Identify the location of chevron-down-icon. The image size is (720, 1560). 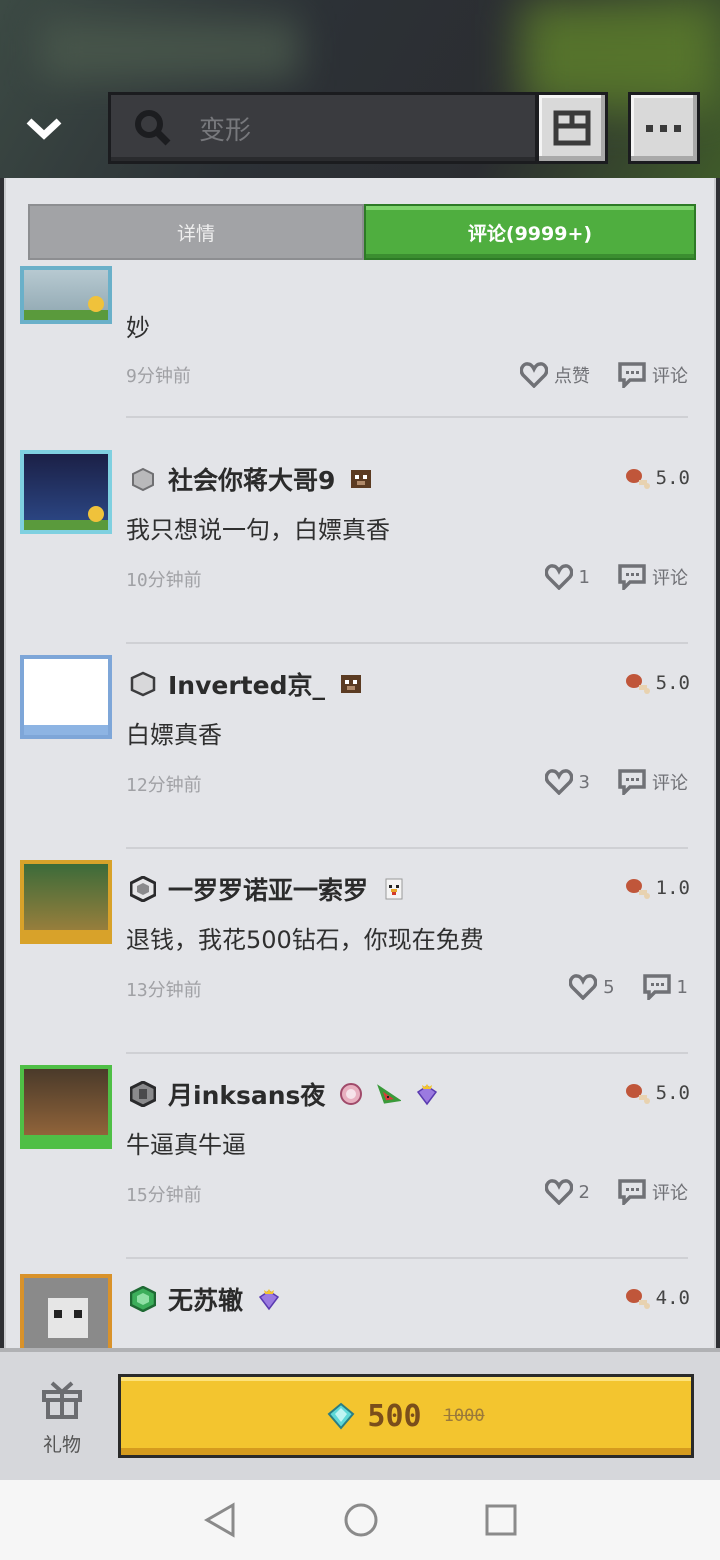
(44, 129).